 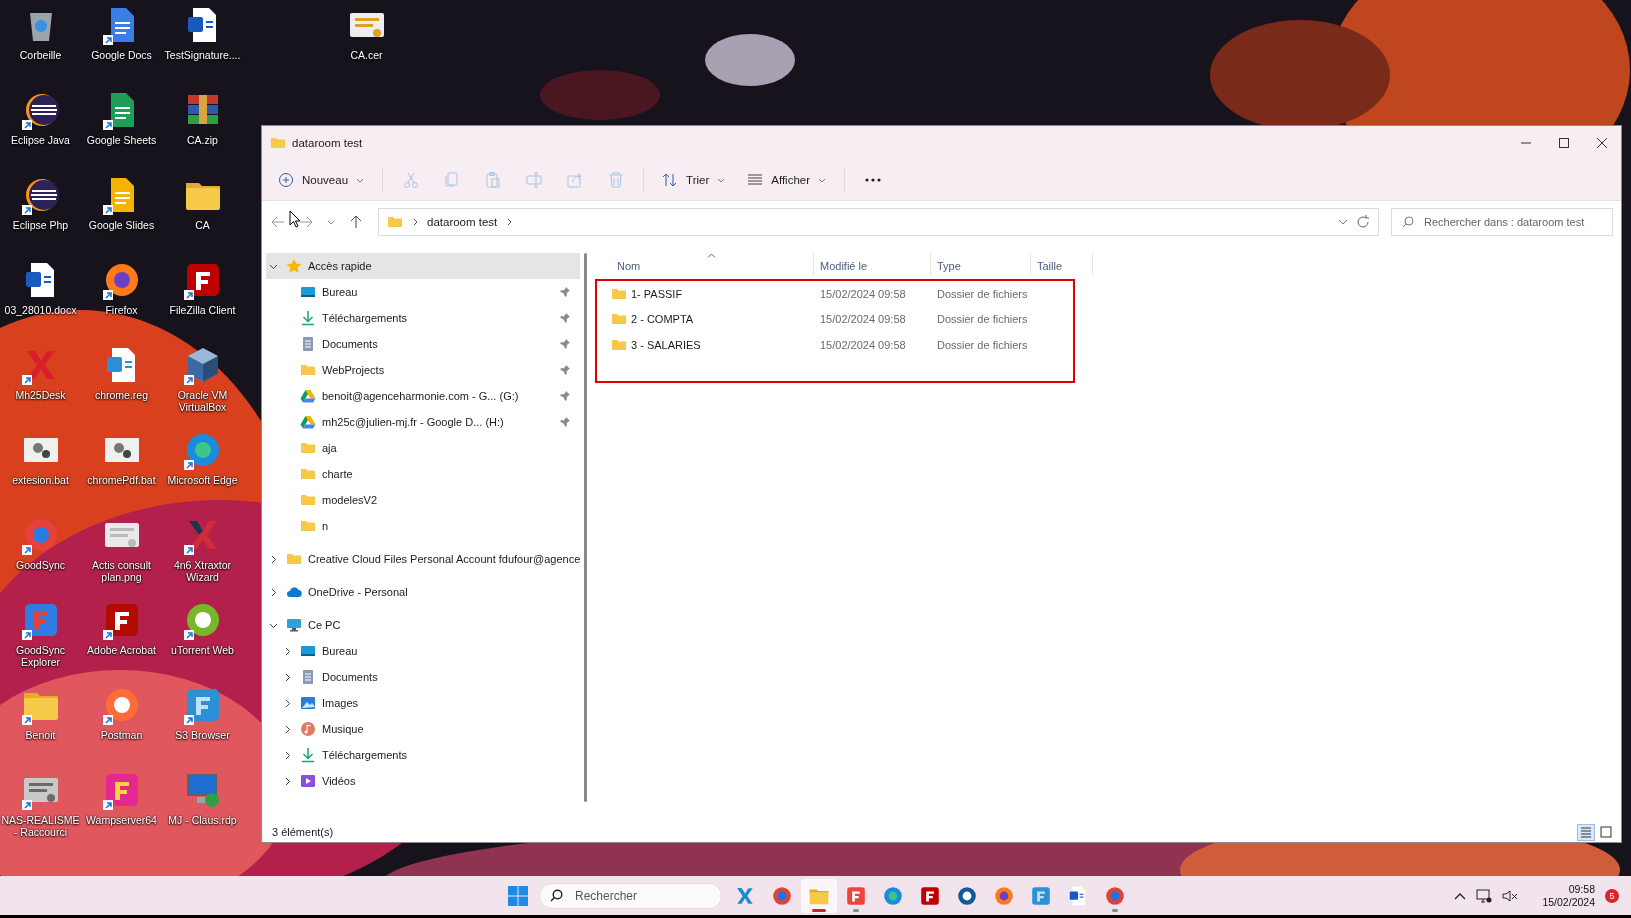 What do you see at coordinates (1510, 895) in the screenshot?
I see `speaker-muted-icon` at bounding box center [1510, 895].